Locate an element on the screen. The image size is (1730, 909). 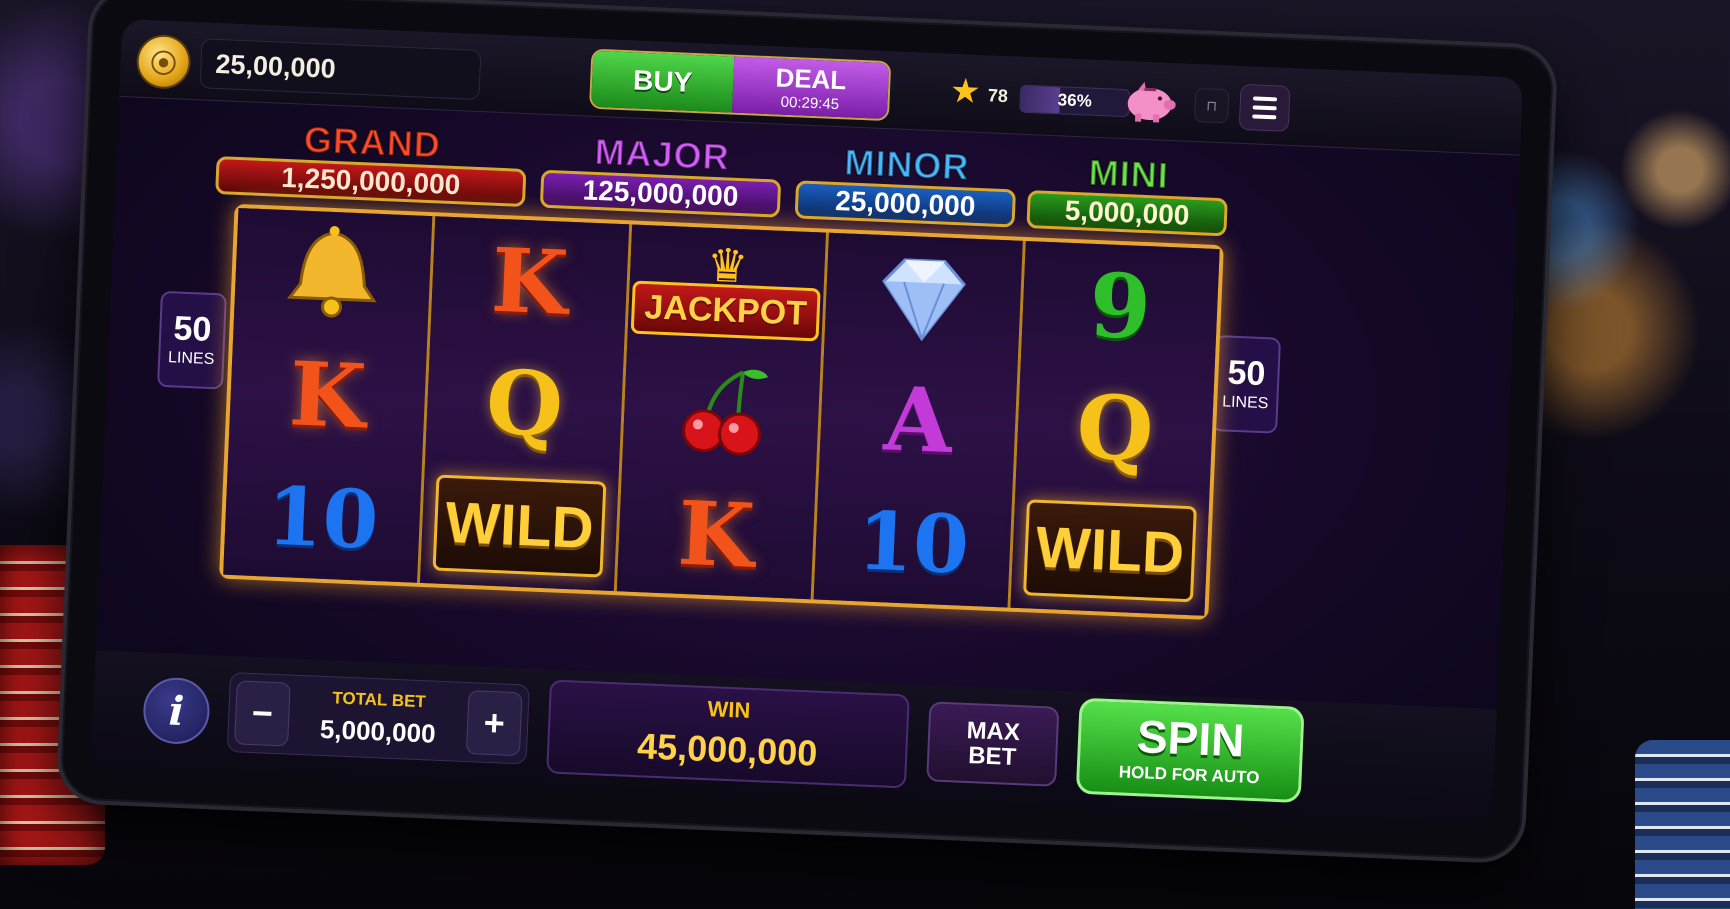
jackpot-major-title: MAJOR is located at coordinates (662, 154).